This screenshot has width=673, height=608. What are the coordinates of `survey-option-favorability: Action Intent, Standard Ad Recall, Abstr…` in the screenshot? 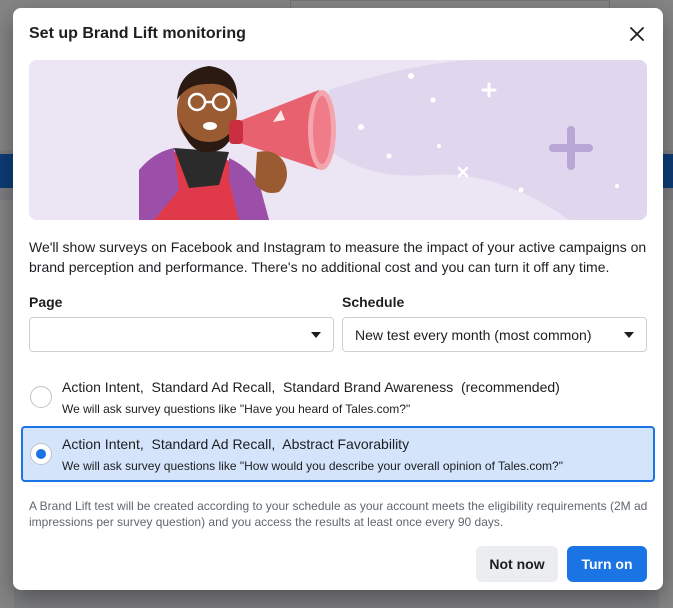 It's located at (338, 454).